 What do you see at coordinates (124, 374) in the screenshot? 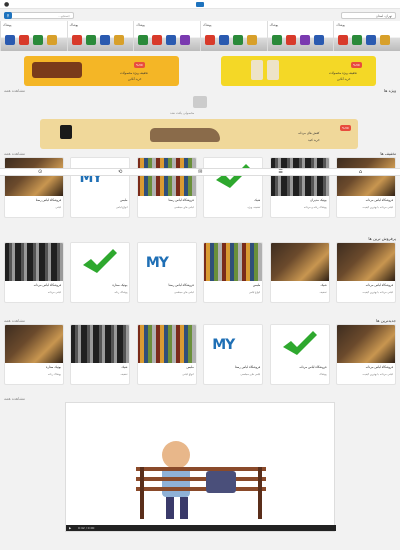
I see `product-desc: تخفیف` at bounding box center [124, 374].